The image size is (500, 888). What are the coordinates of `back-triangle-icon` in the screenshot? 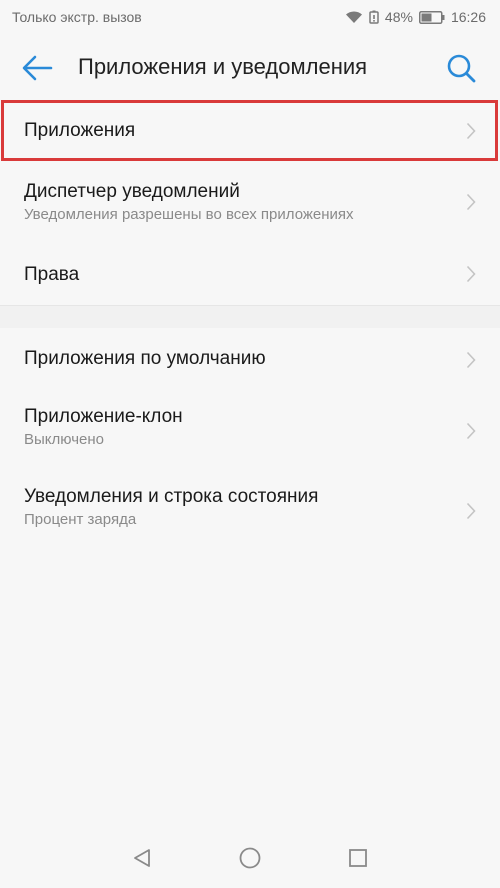 It's located at (142, 858).